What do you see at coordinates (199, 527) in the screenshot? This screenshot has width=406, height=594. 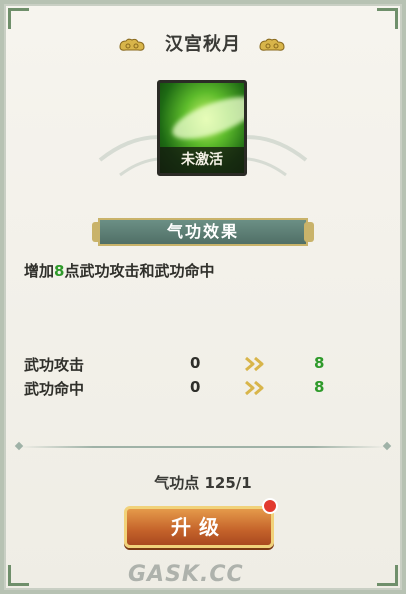 I see `upgrade-button: 升级` at bounding box center [199, 527].